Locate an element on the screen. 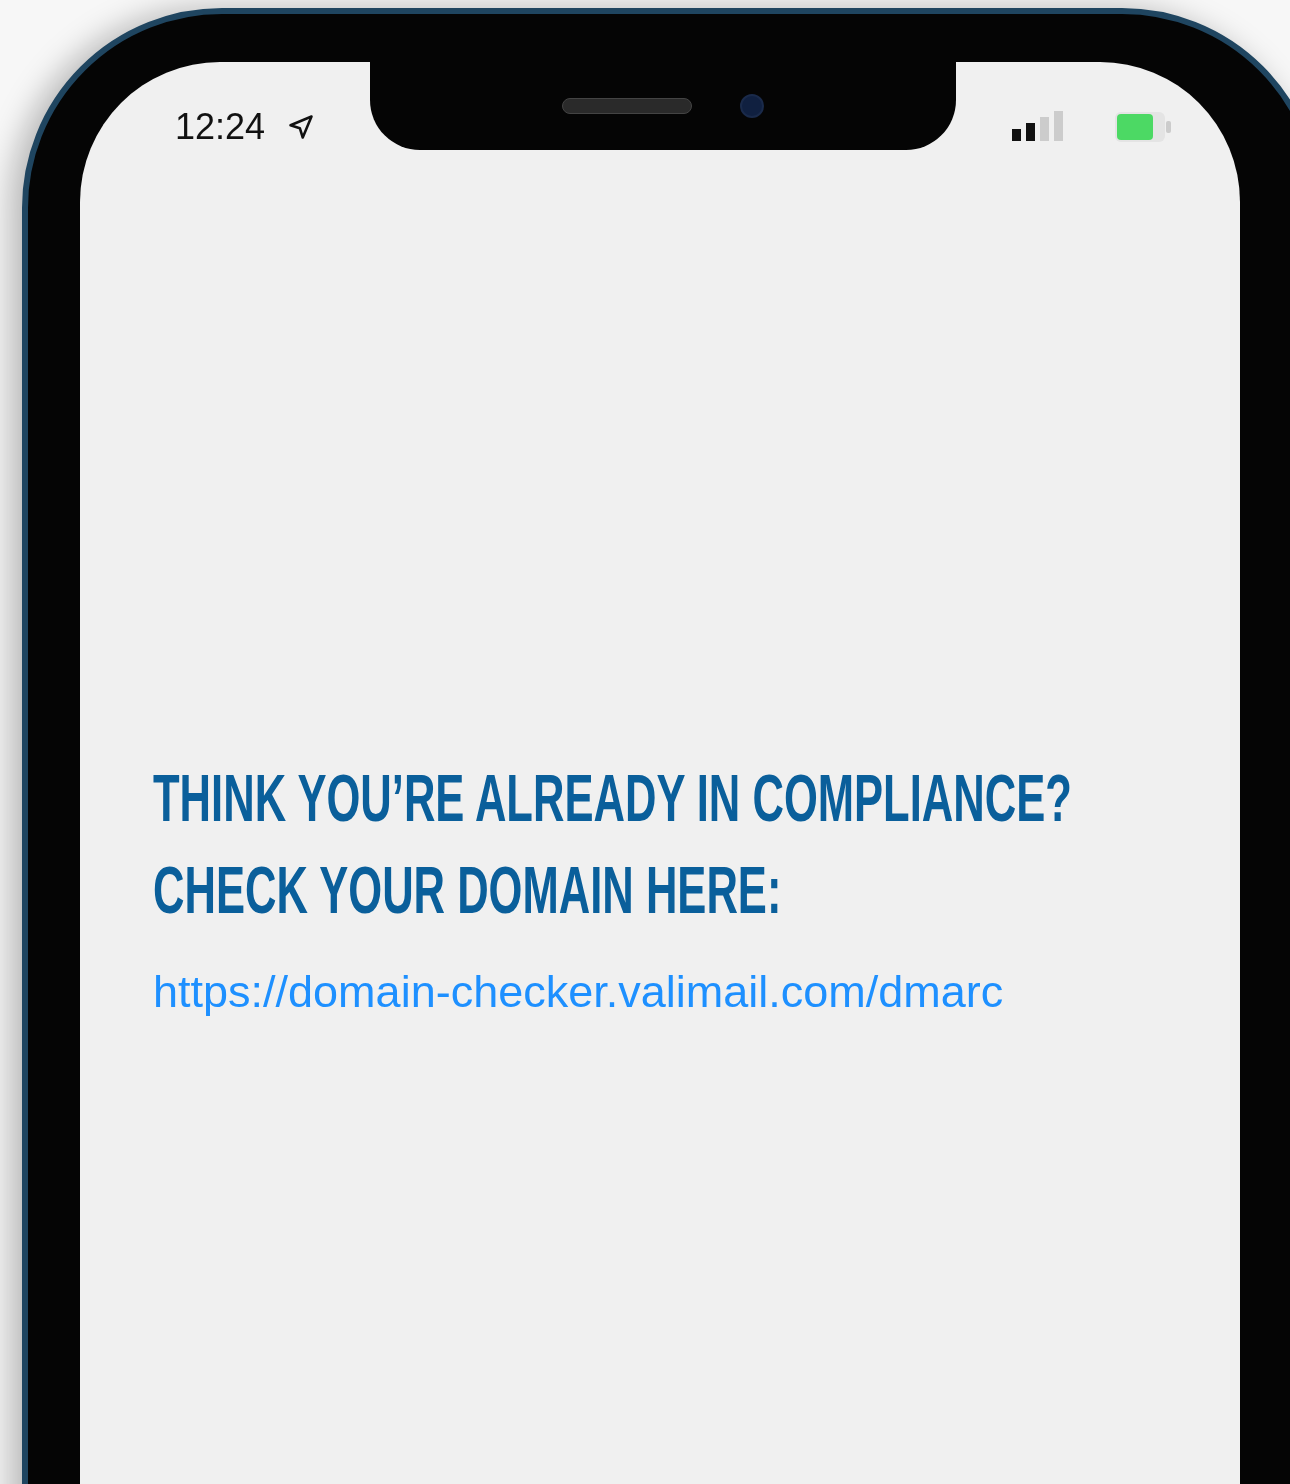  status-time: 12:24 is located at coordinates (220, 127).